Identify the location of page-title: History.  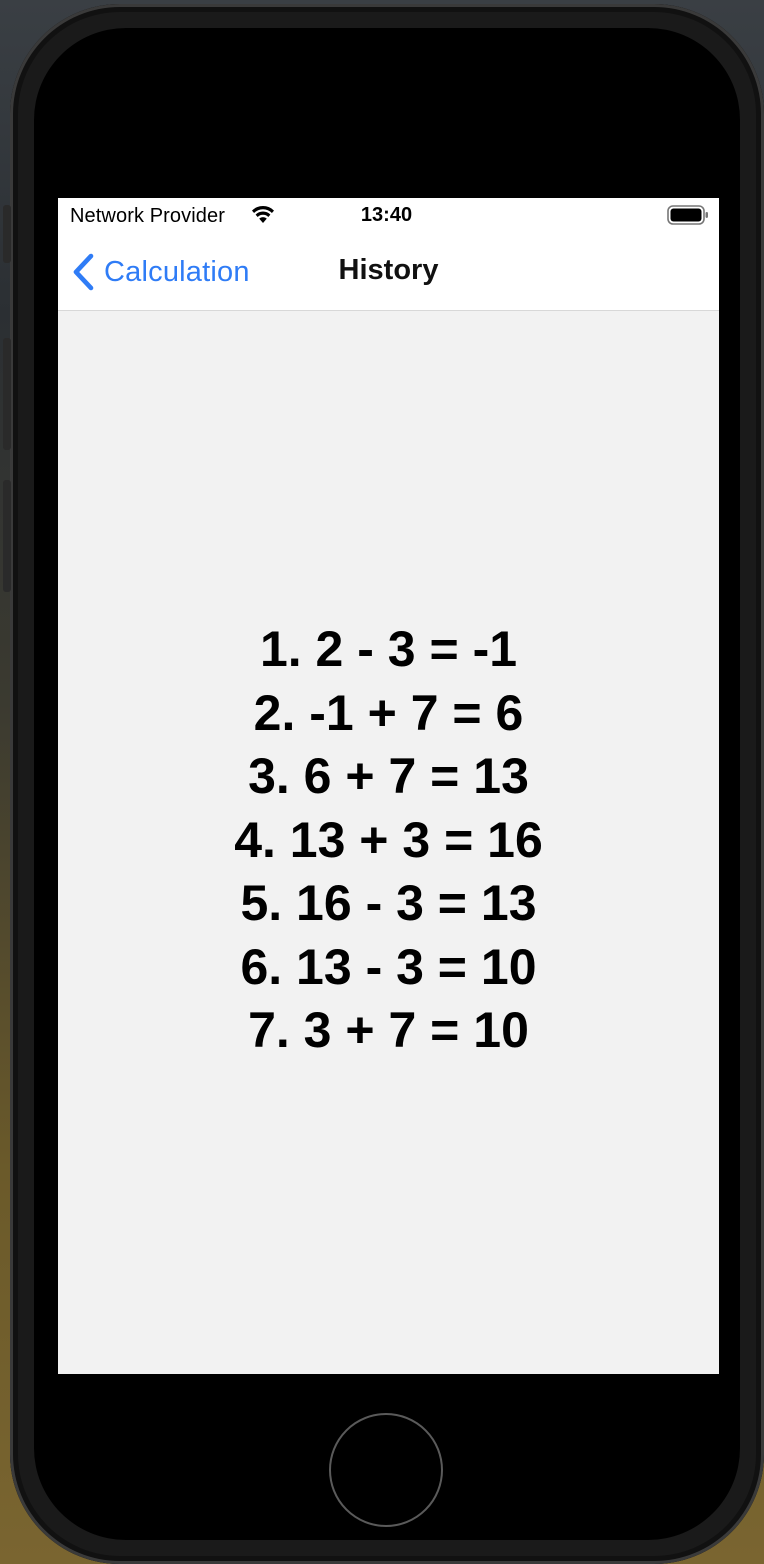
(388, 270).